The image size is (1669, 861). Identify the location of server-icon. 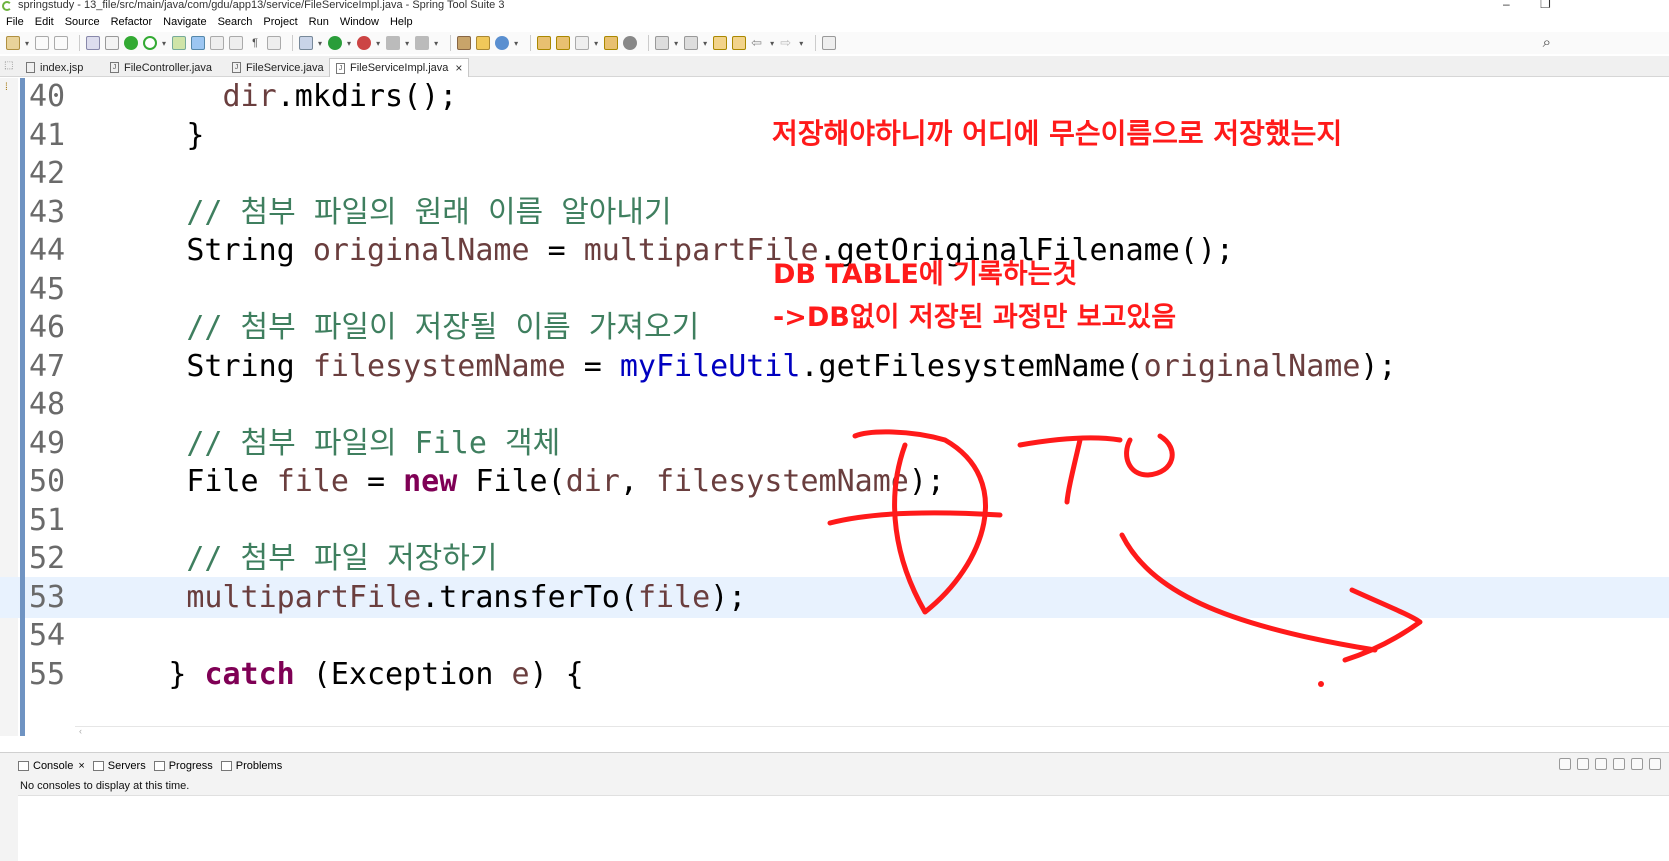
(422, 43).